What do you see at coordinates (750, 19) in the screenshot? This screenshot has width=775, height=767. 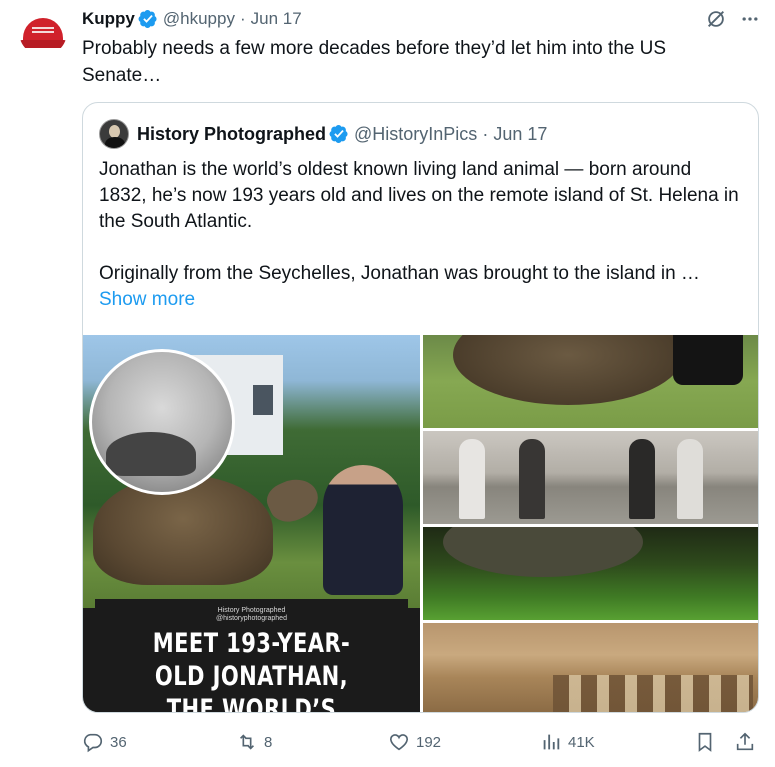 I see `more-icon` at bounding box center [750, 19].